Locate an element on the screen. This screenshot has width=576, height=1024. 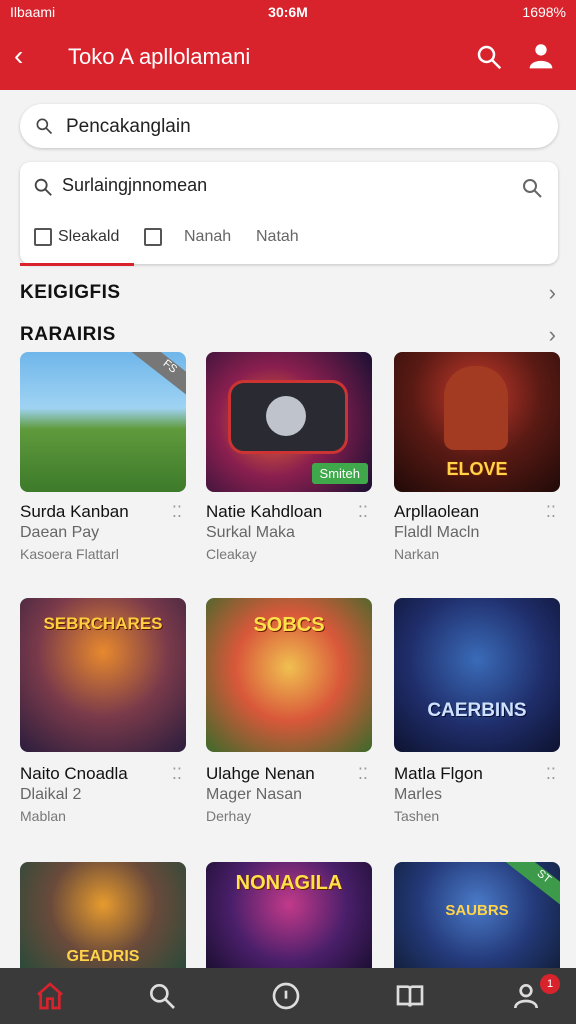
app-thumbnail: Smiteh is located at coordinates (289, 422).